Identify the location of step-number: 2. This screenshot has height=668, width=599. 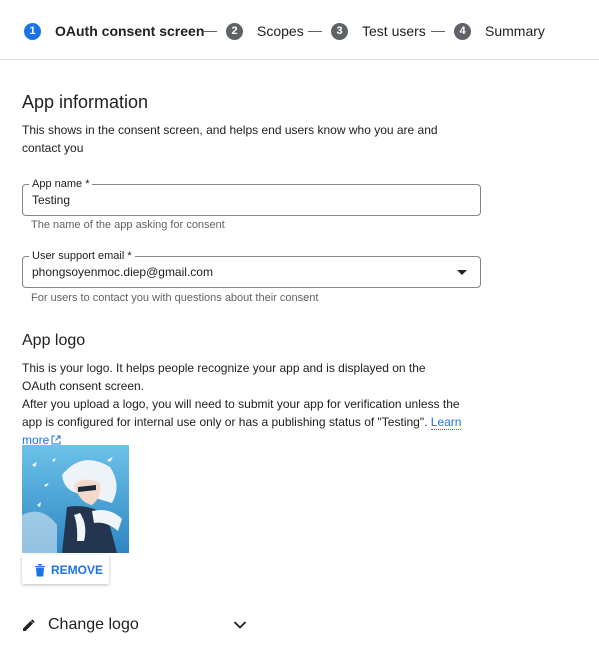
(234, 31).